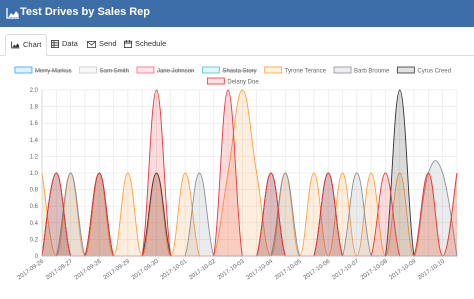  Describe the element at coordinates (175, 71) in the screenshot. I see `legend-label: Jane Johnson` at that location.